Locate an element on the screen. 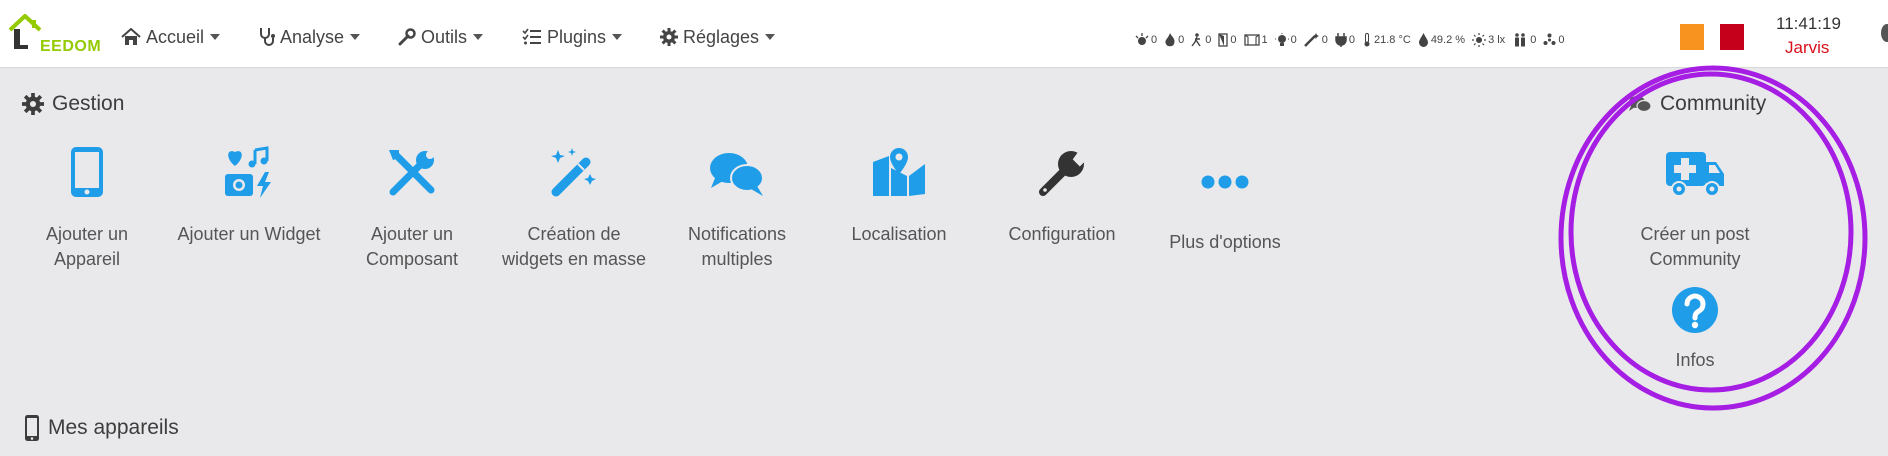  alarm-icon is located at coordinates (1142, 39).